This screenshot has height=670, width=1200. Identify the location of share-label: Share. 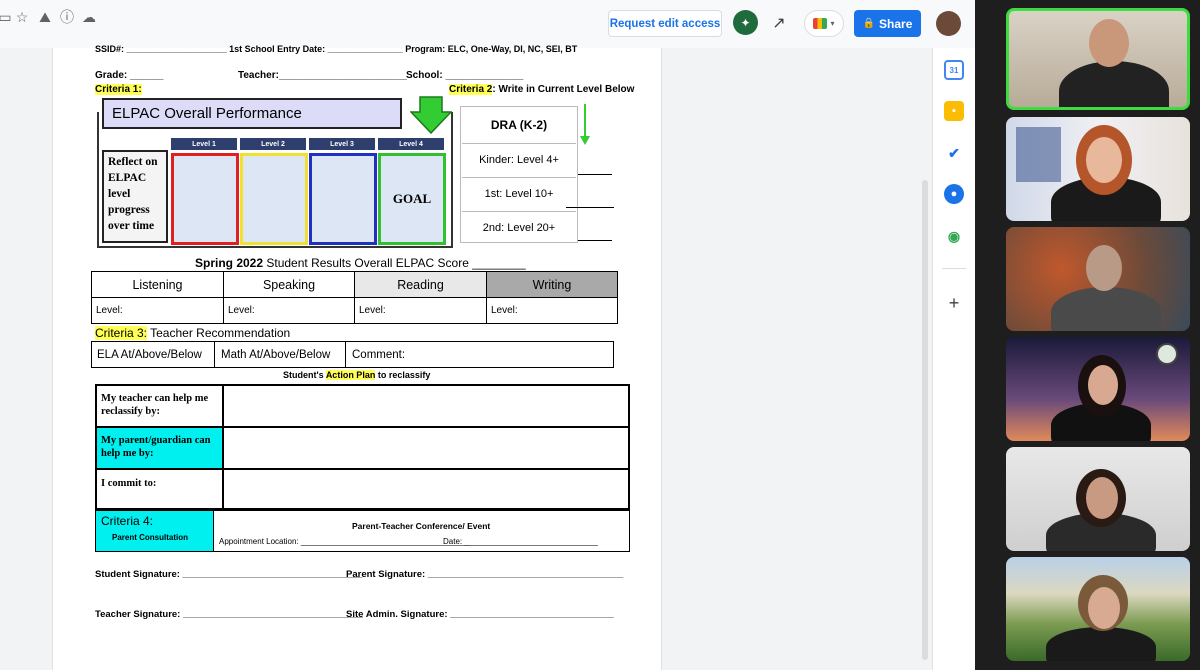
(896, 23).